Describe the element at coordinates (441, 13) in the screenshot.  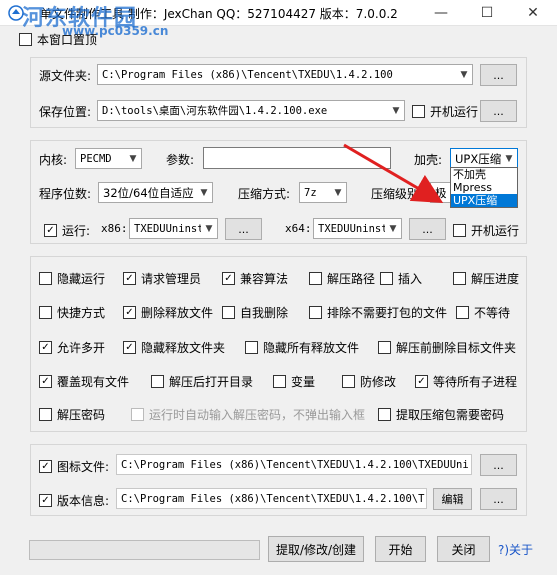
I see `minimize-button: —` at that location.